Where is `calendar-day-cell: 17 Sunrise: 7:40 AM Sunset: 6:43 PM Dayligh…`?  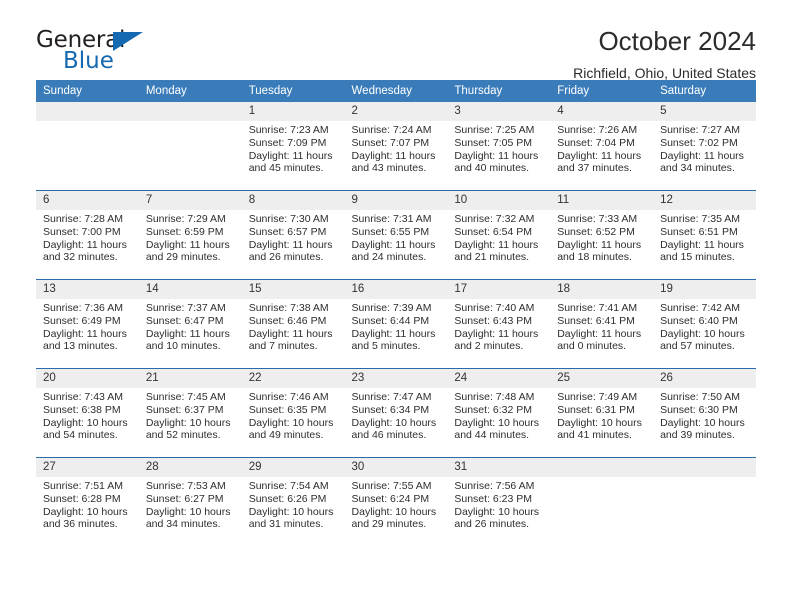
calendar-day-cell: 17 Sunrise: 7:40 AM Sunset: 6:43 PM Dayligh… is located at coordinates (499, 324).